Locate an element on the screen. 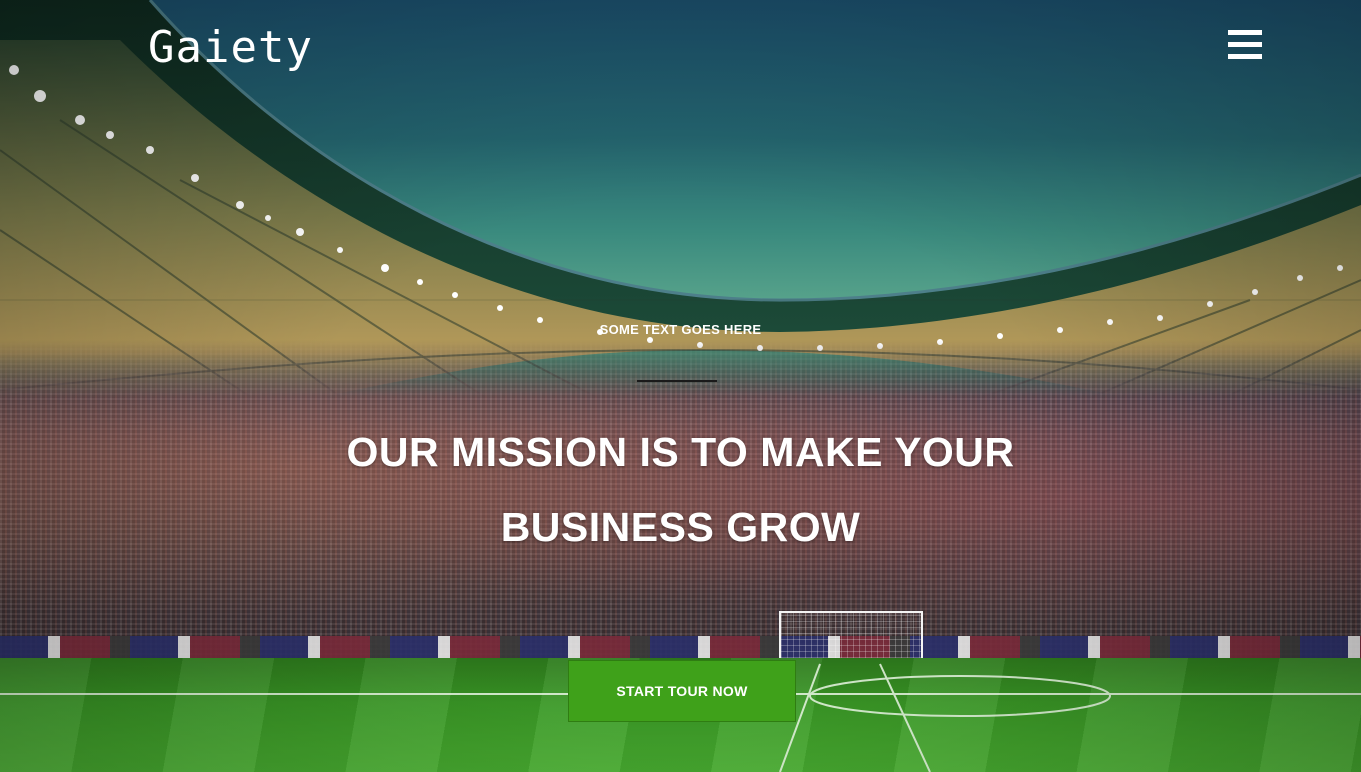 This screenshot has width=1361, height=772. site-logo: Gaiety is located at coordinates (230, 47).